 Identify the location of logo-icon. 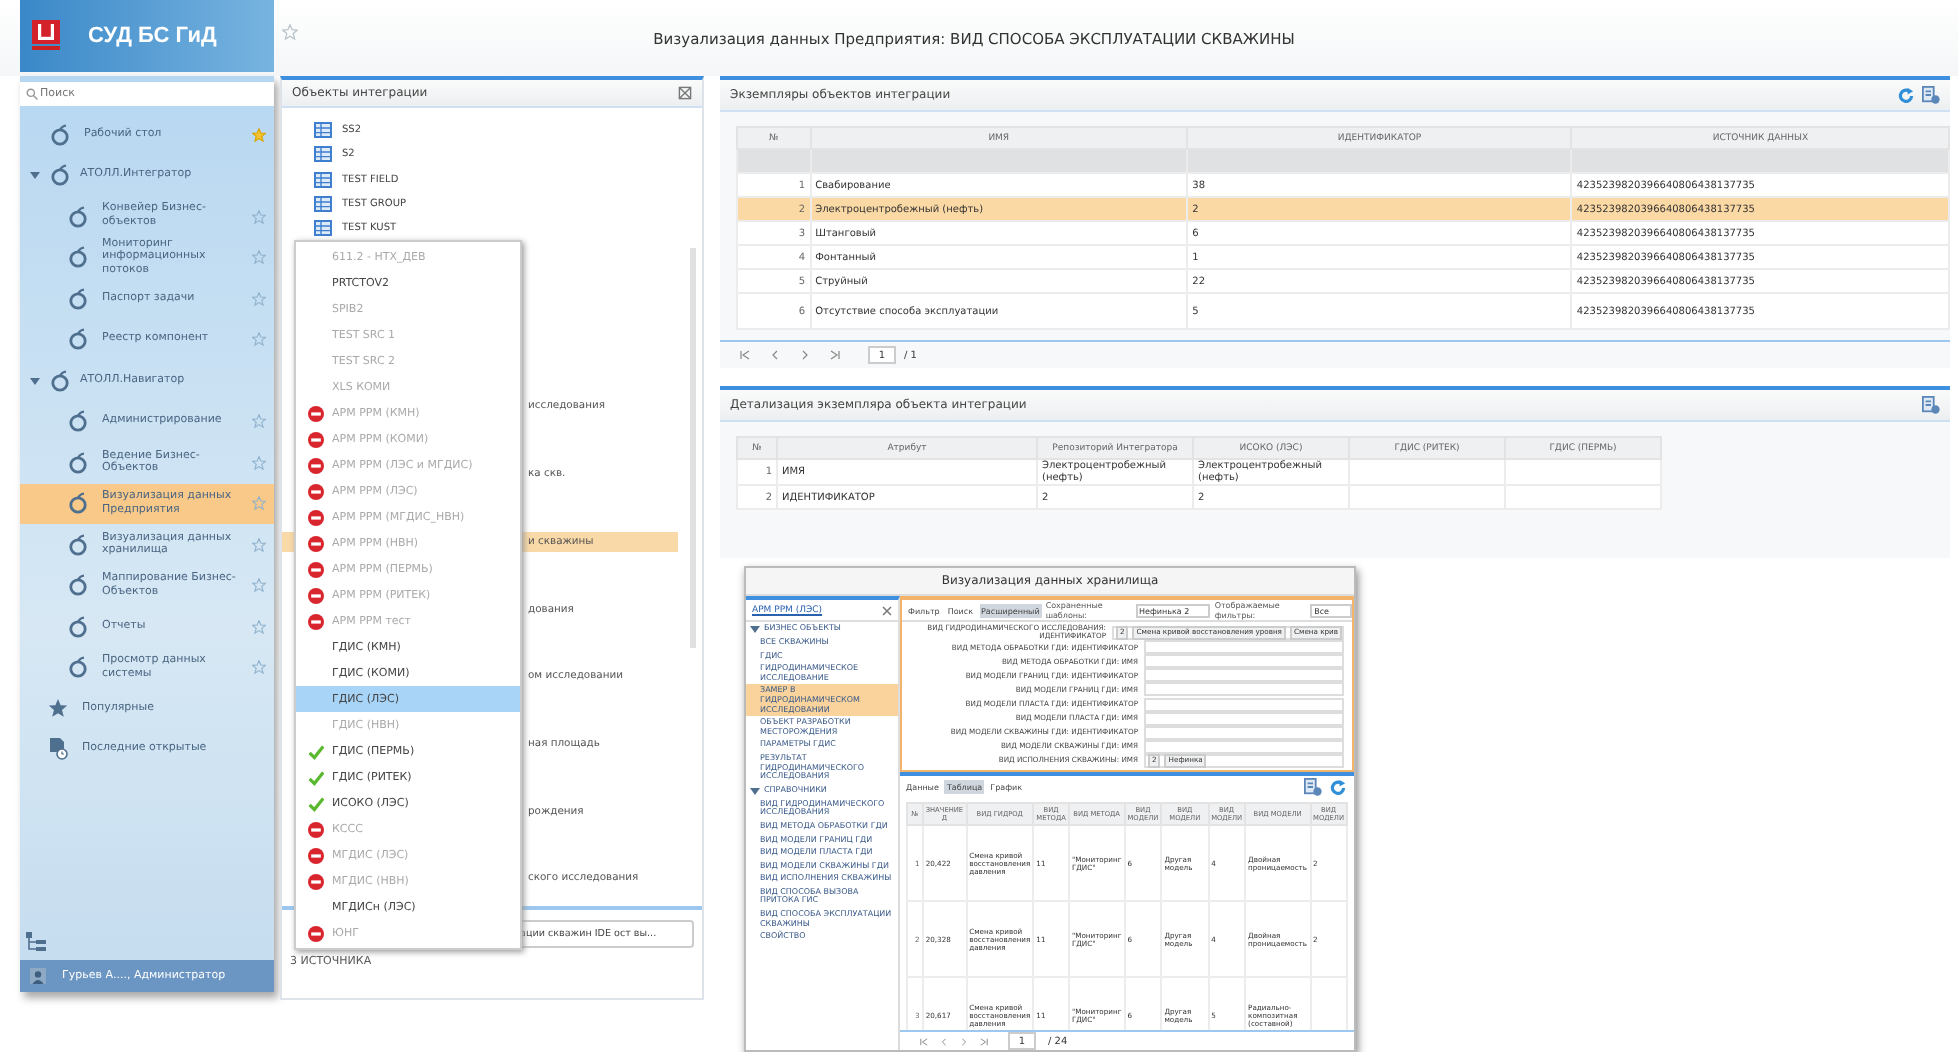
(46, 36).